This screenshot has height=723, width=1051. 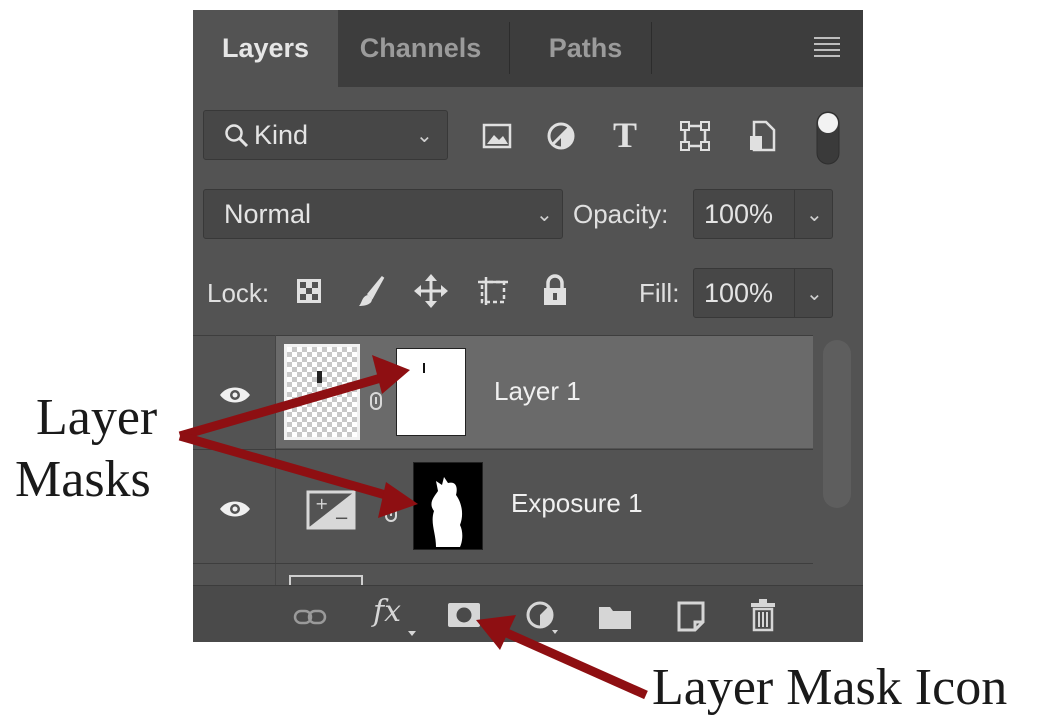 I want to click on arrow-to-exposure-mask, so click(x=288, y=467).